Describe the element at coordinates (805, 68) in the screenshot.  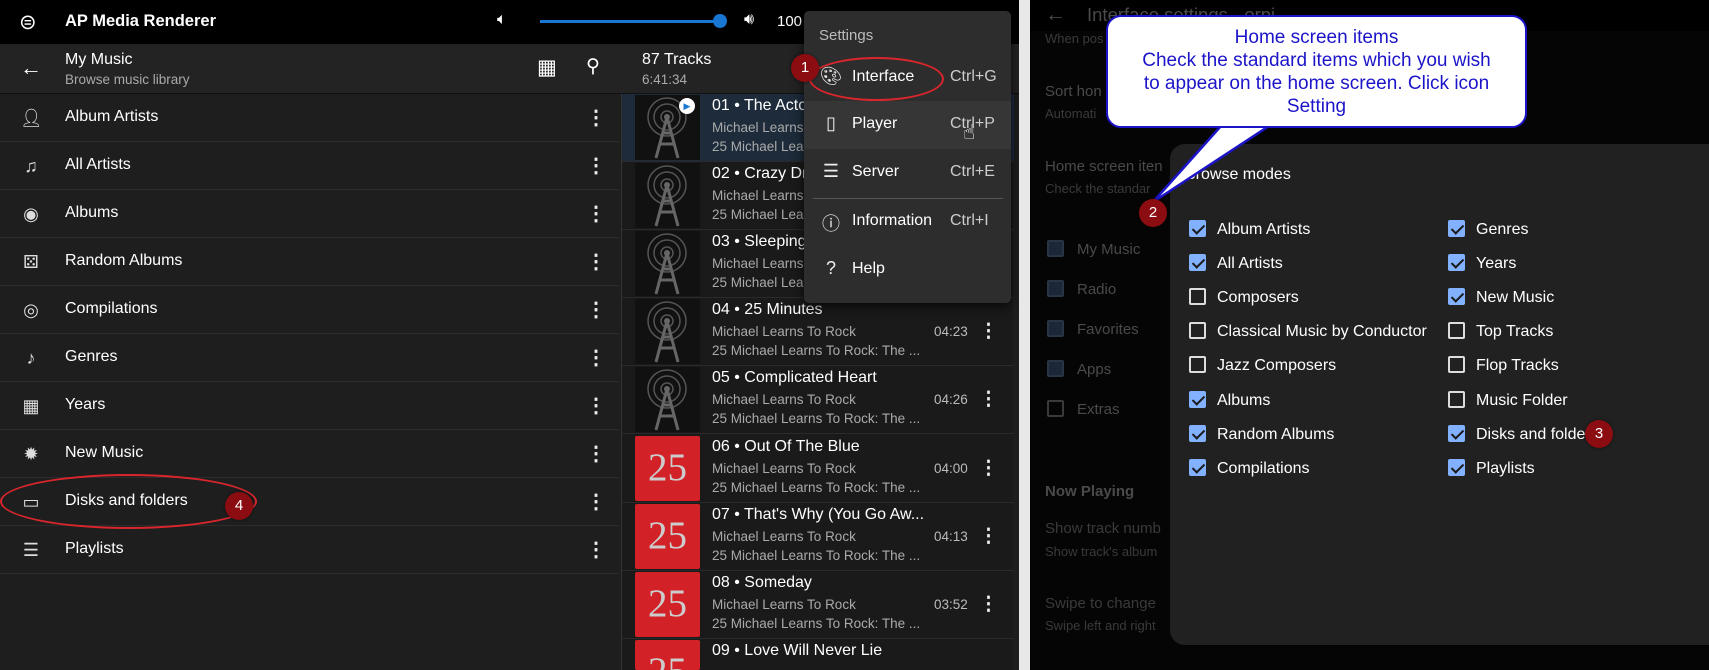
I see `step-badge-1: 1` at that location.